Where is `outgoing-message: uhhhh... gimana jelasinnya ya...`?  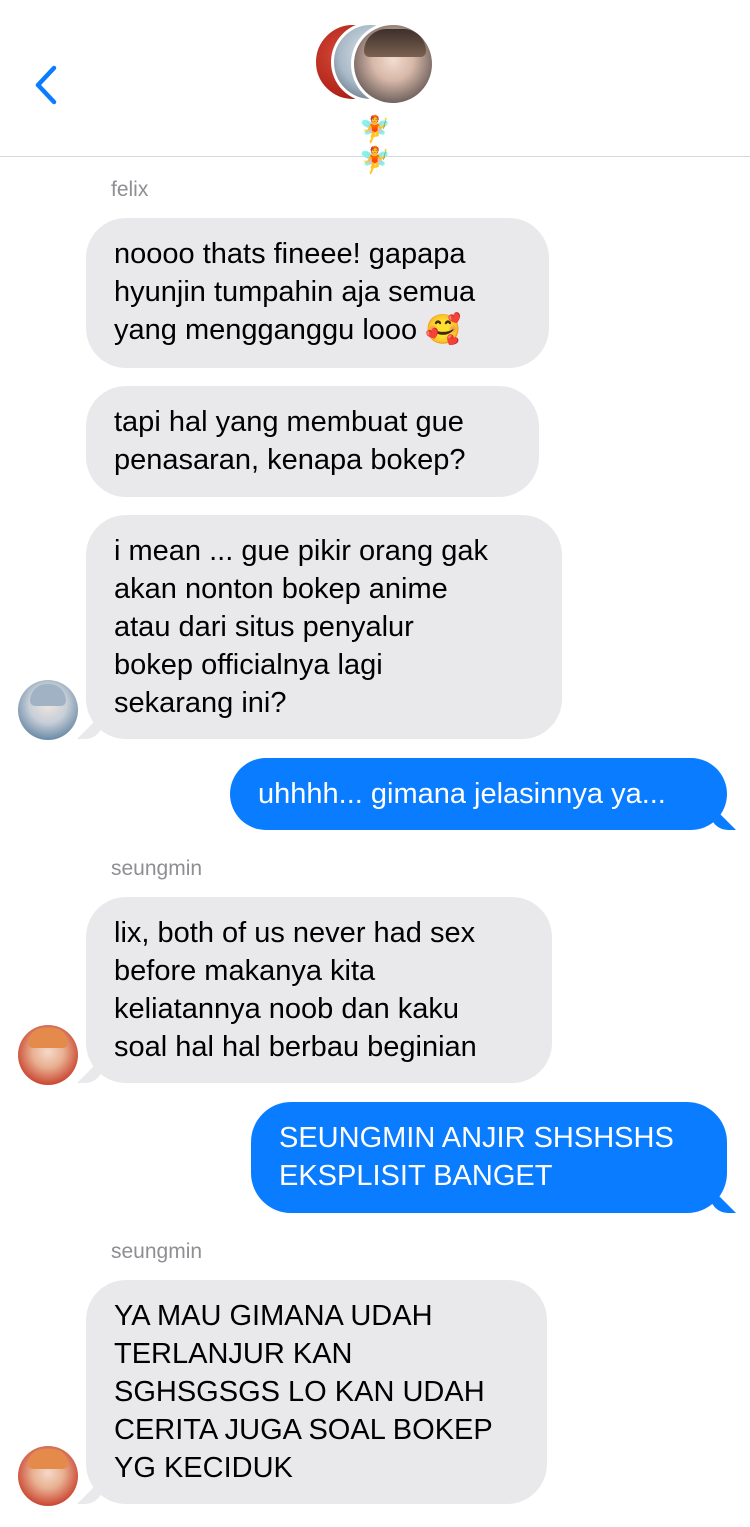 outgoing-message: uhhhh... gimana jelasinnya ya... is located at coordinates (478, 794).